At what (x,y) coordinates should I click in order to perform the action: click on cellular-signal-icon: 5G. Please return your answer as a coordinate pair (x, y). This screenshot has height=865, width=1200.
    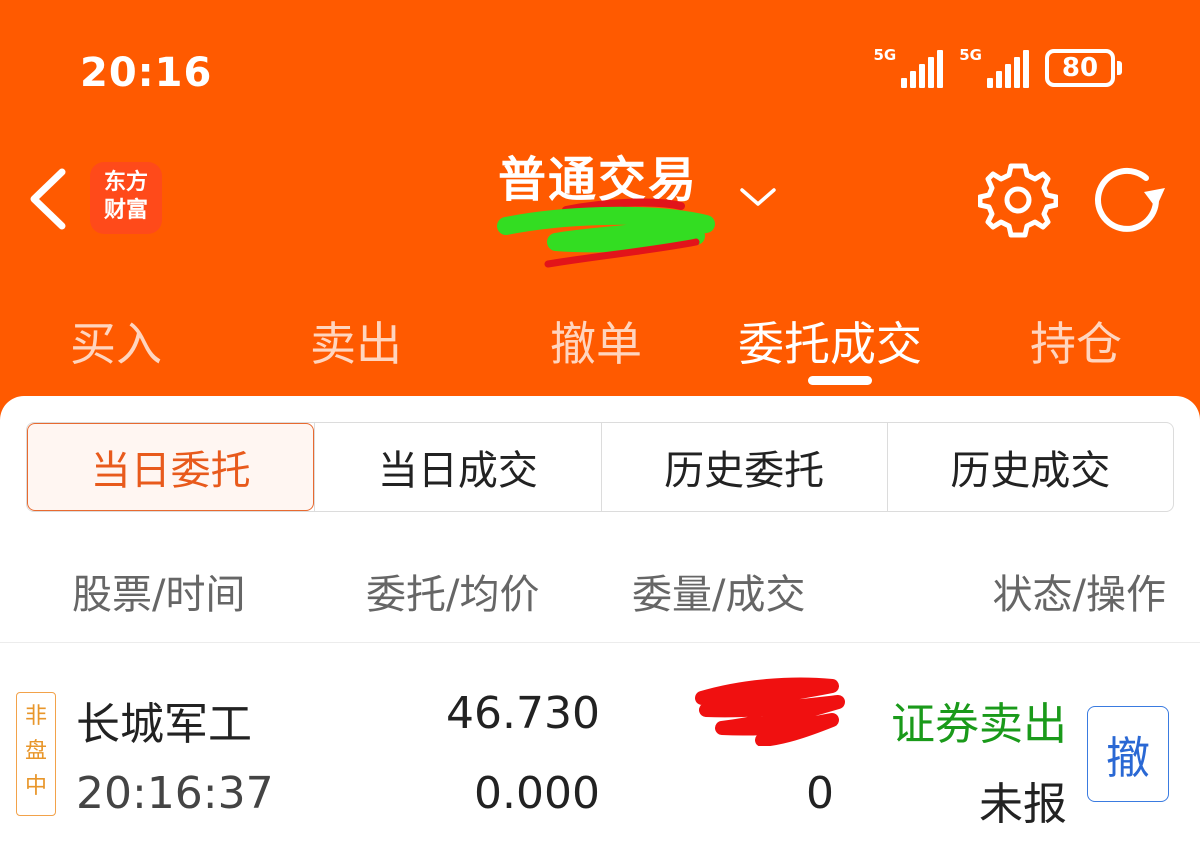
    Looking at the image, I should click on (909, 68).